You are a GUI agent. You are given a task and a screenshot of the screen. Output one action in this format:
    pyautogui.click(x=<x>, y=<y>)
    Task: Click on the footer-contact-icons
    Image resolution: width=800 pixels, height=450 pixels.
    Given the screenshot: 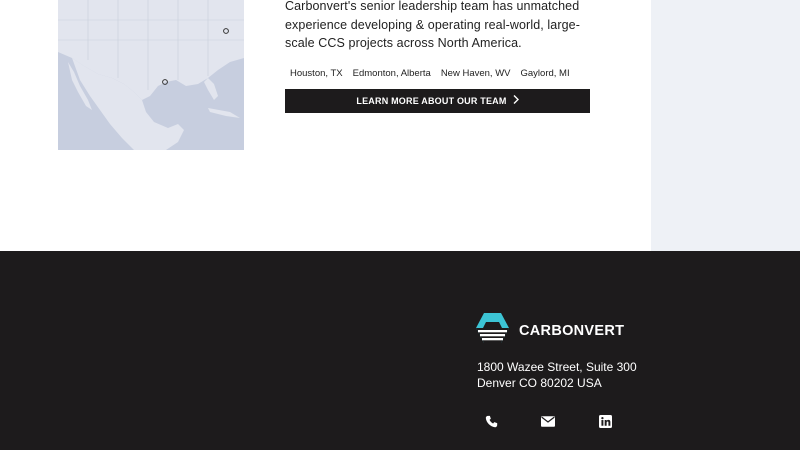 What is the action you would take?
    pyautogui.click(x=548, y=421)
    